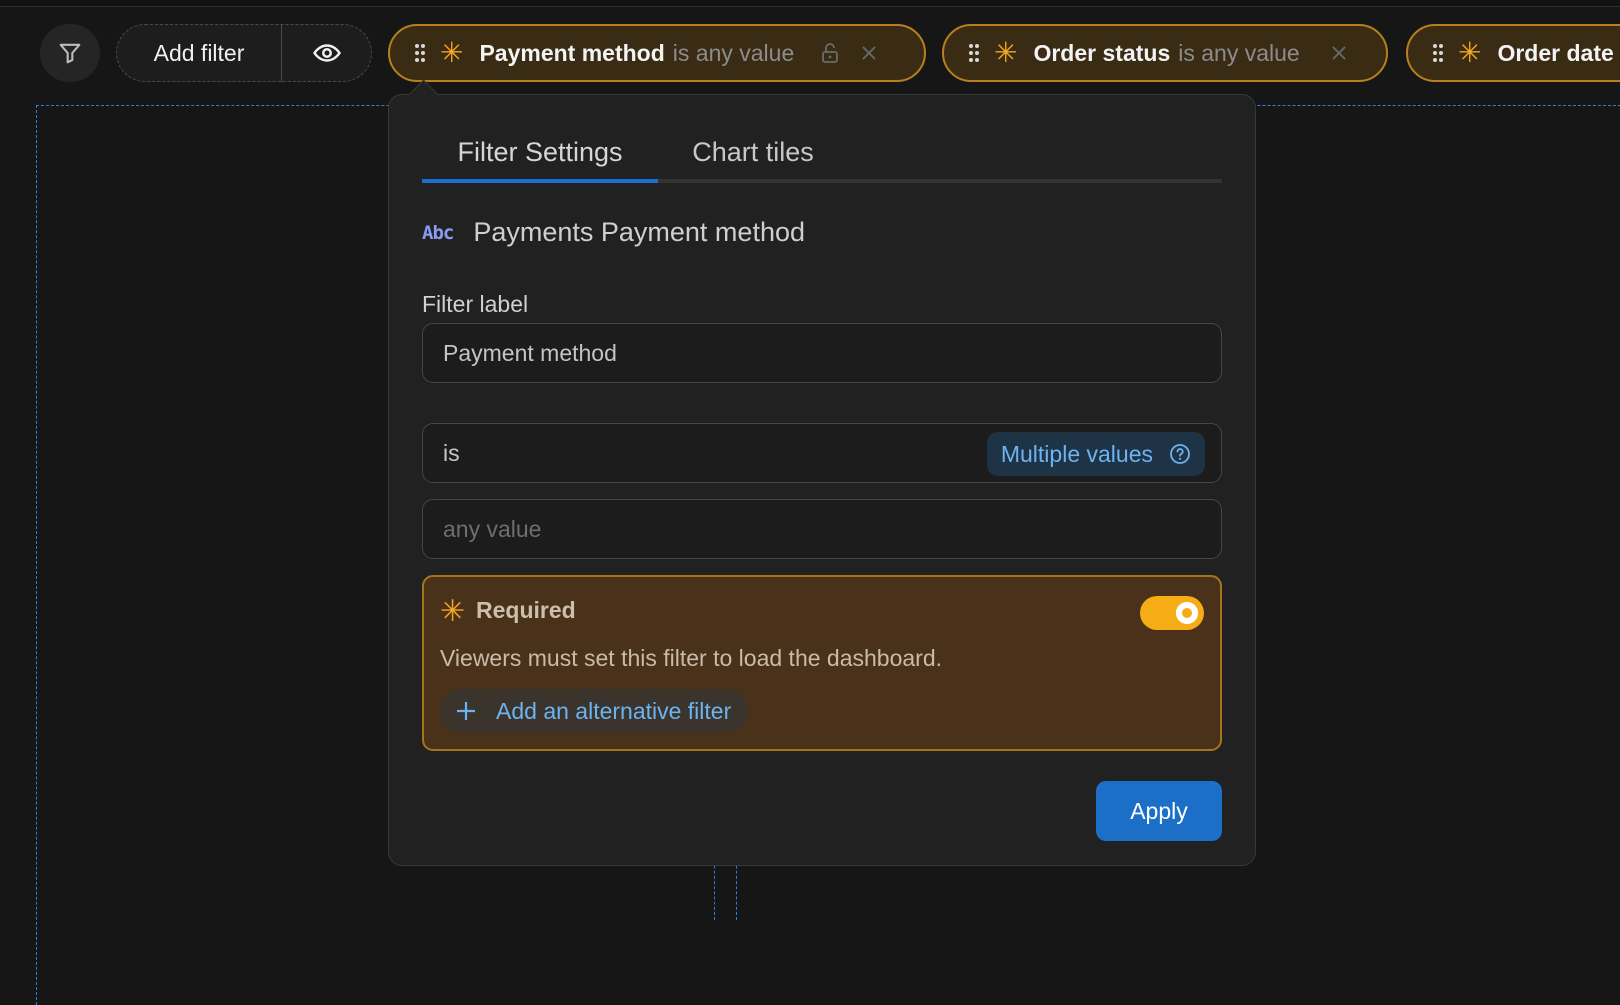  What do you see at coordinates (526, 610) in the screenshot?
I see `required-title: Required` at bounding box center [526, 610].